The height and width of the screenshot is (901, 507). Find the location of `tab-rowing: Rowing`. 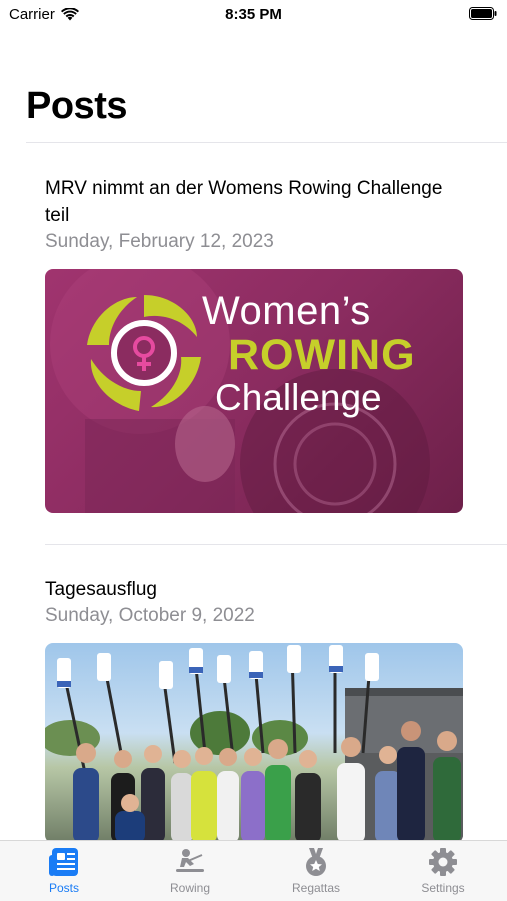

tab-rowing: Rowing is located at coordinates (190, 871).